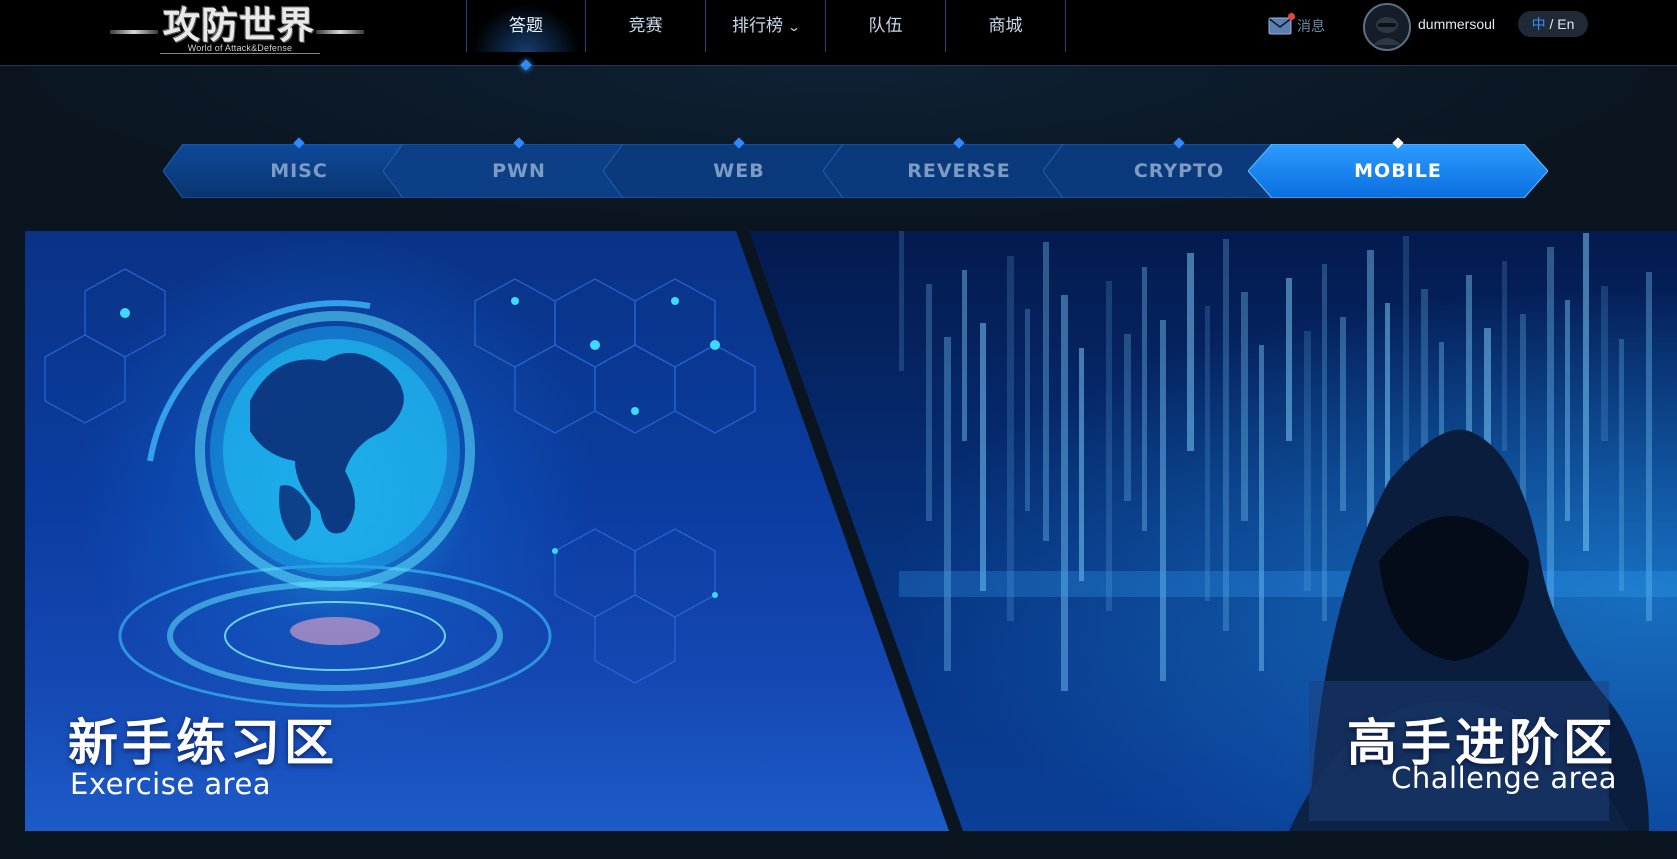 The height and width of the screenshot is (859, 1677). What do you see at coordinates (134, 32) in the screenshot?
I see `logo-wing-left` at bounding box center [134, 32].